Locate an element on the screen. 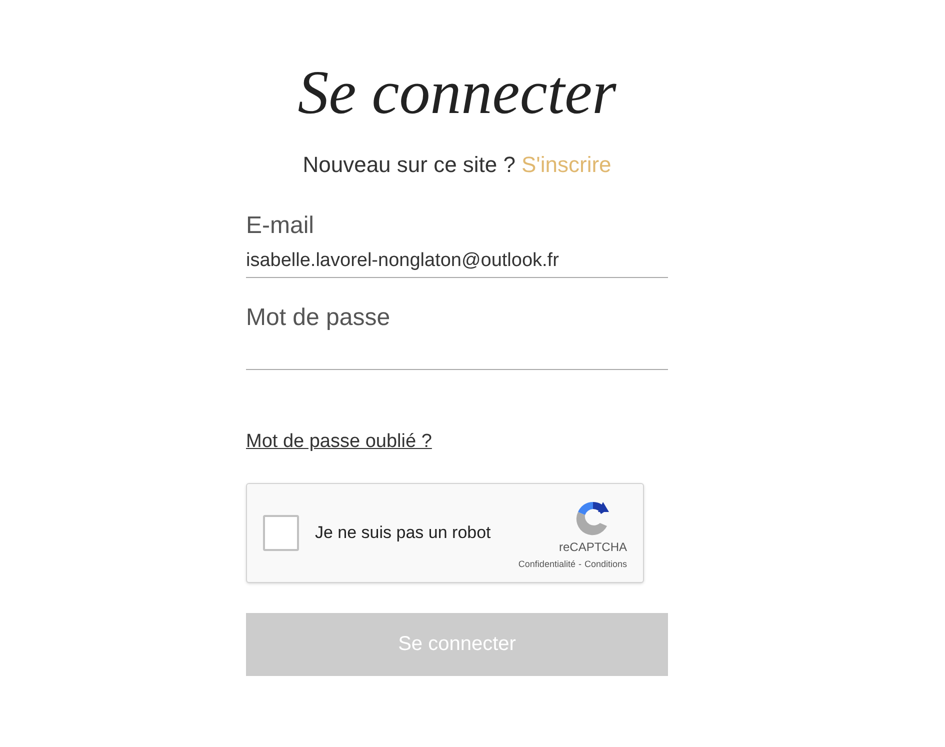 The height and width of the screenshot is (747, 945). captcha-brand: reCAPTCHA is located at coordinates (592, 547).